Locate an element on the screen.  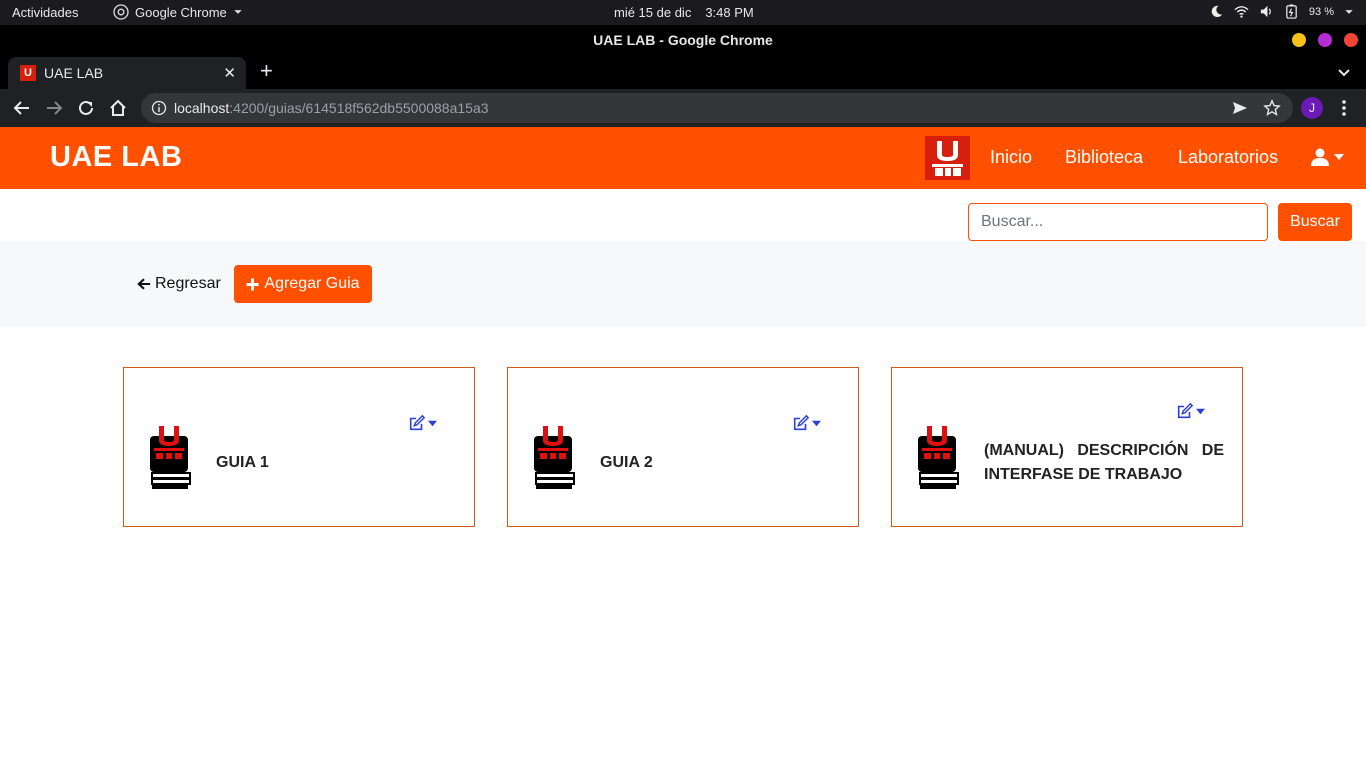
nav-link-biblioteca: Biblioteca is located at coordinates (1104, 157).